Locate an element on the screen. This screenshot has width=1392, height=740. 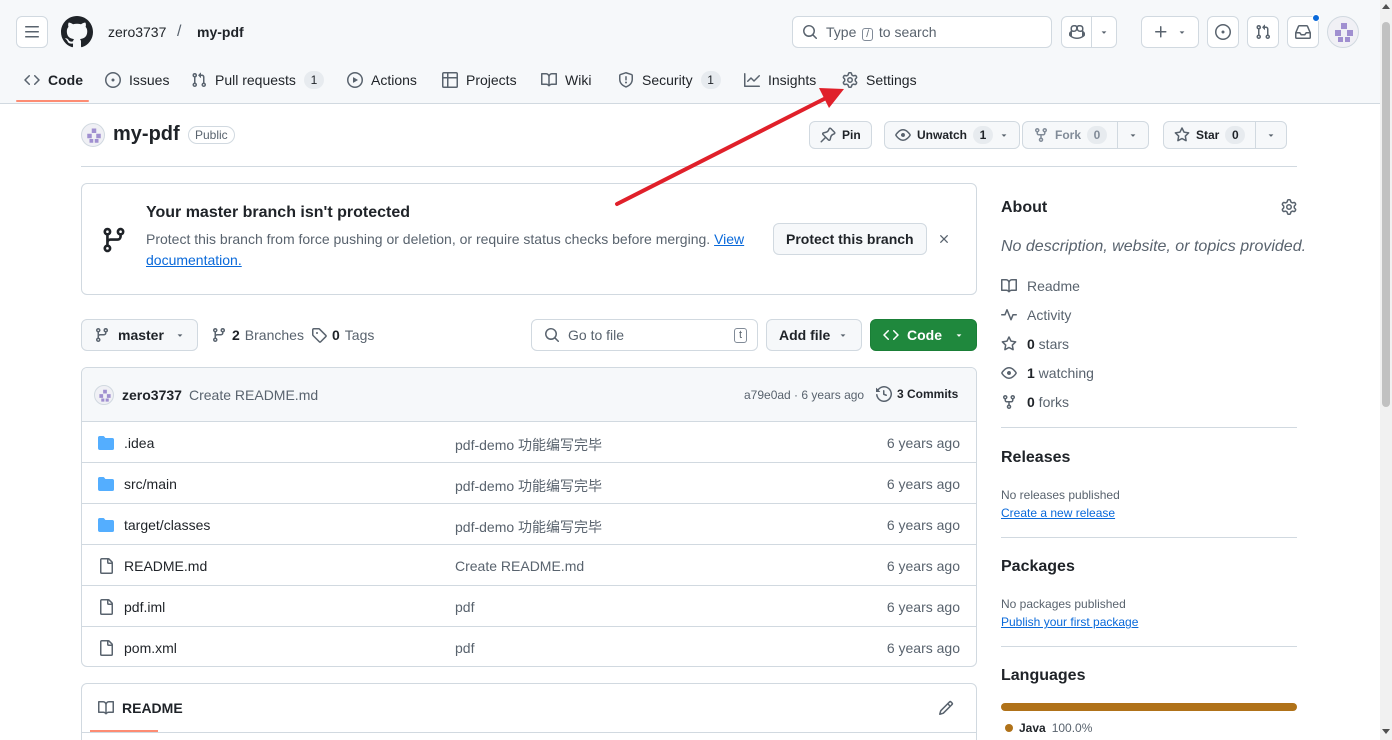
about-heading: About is located at coordinates (1024, 207).